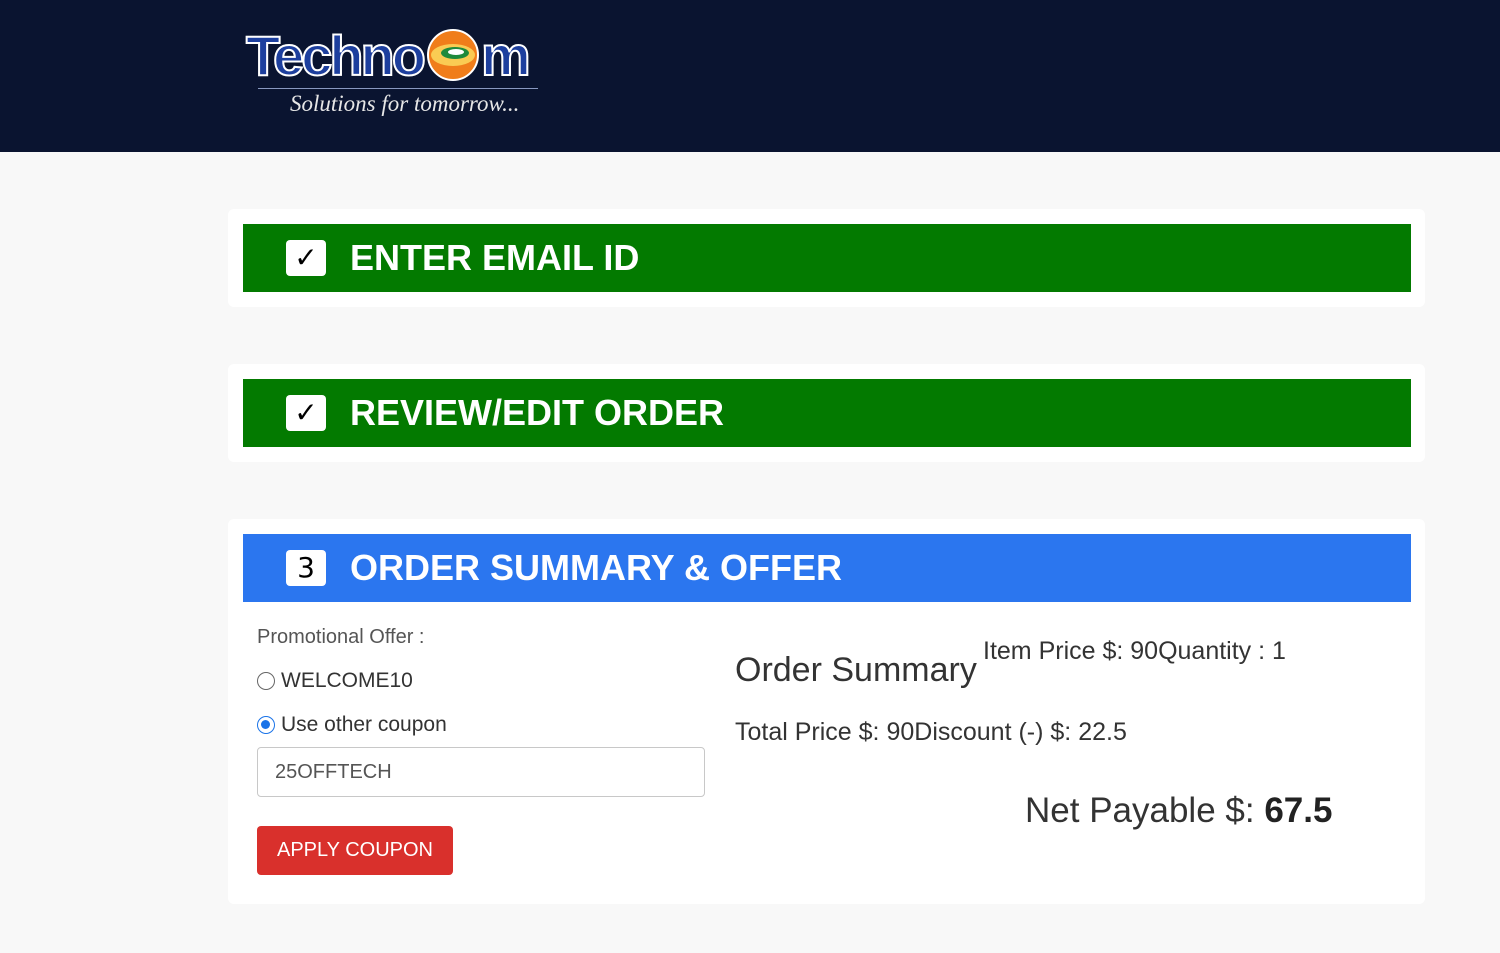 The image size is (1500, 953). Describe the element at coordinates (495, 257) in the screenshot. I see `step-email-title: ENTER EMAIL ID` at that location.